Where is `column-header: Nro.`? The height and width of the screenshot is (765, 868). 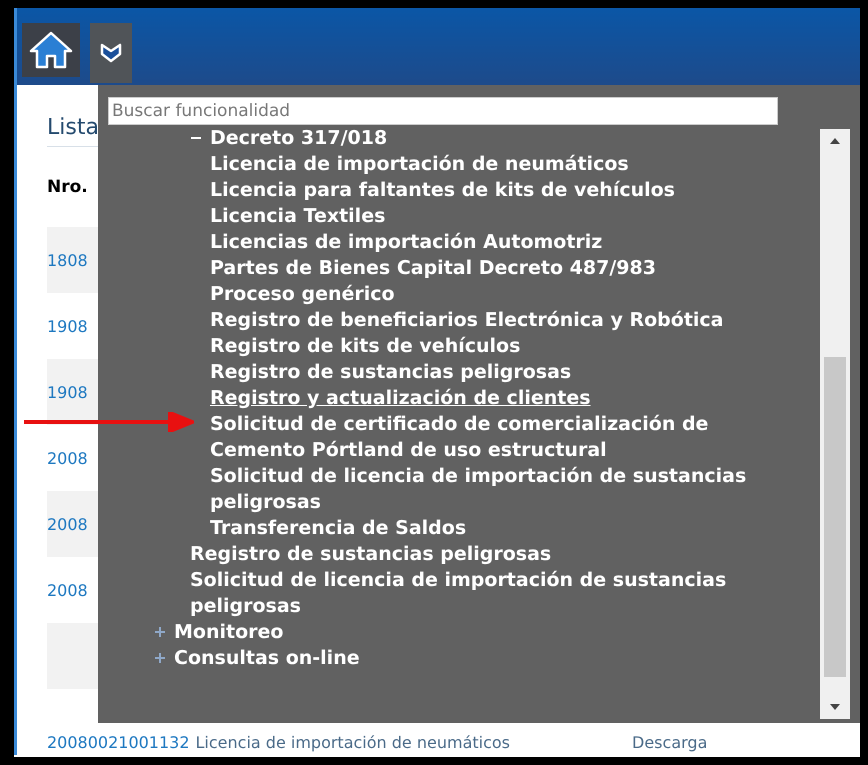 column-header: Nro. is located at coordinates (67, 187).